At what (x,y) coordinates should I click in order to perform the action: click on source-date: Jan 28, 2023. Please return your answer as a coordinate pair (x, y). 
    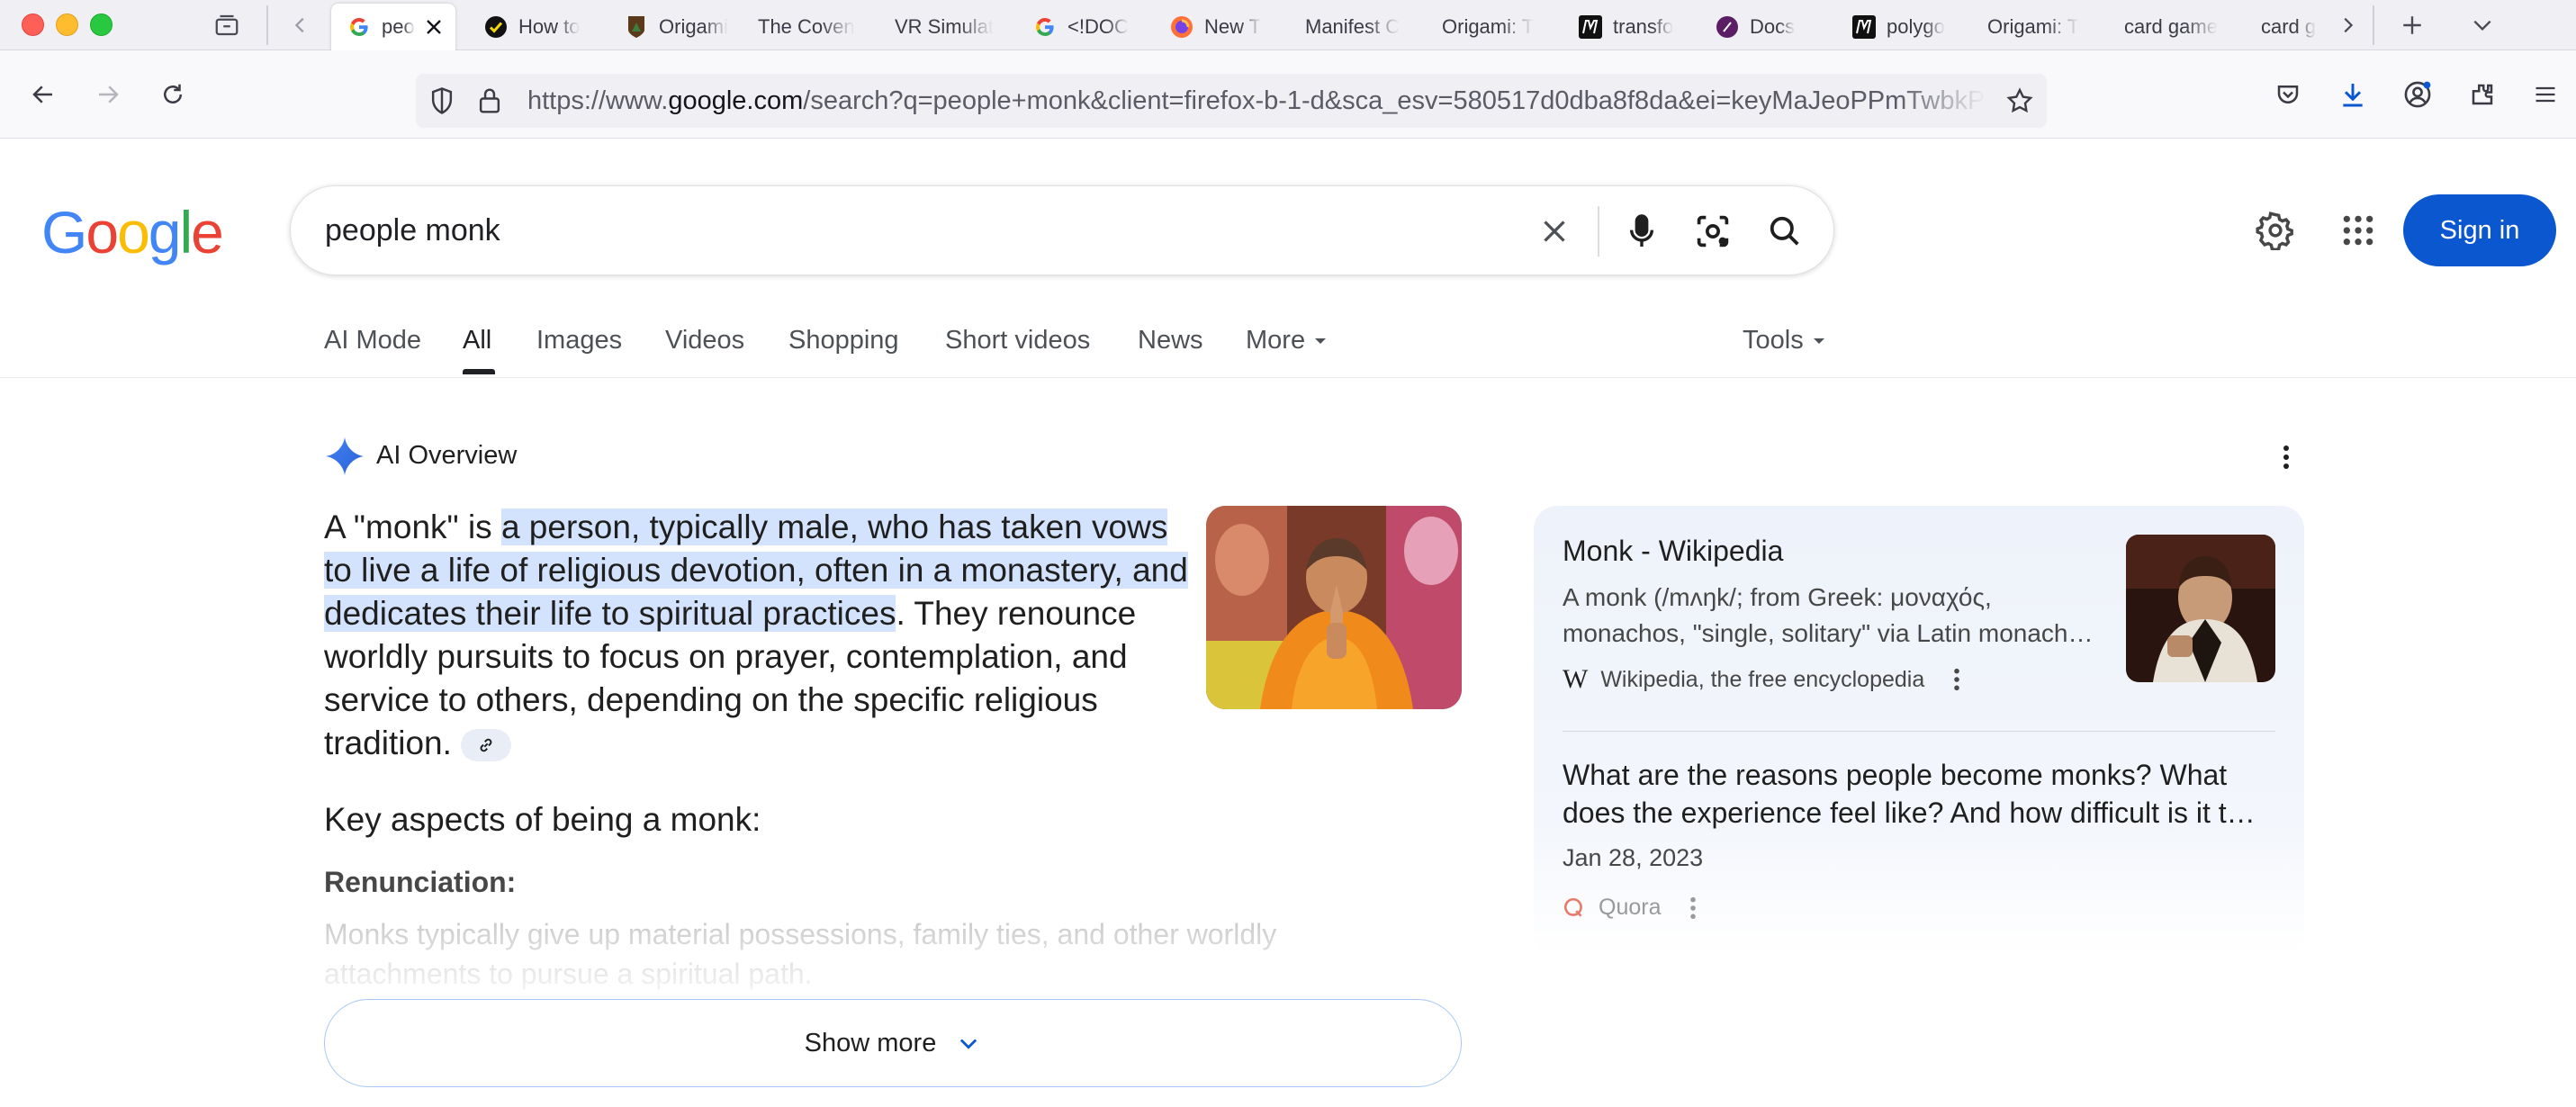
    Looking at the image, I should click on (1633, 858).